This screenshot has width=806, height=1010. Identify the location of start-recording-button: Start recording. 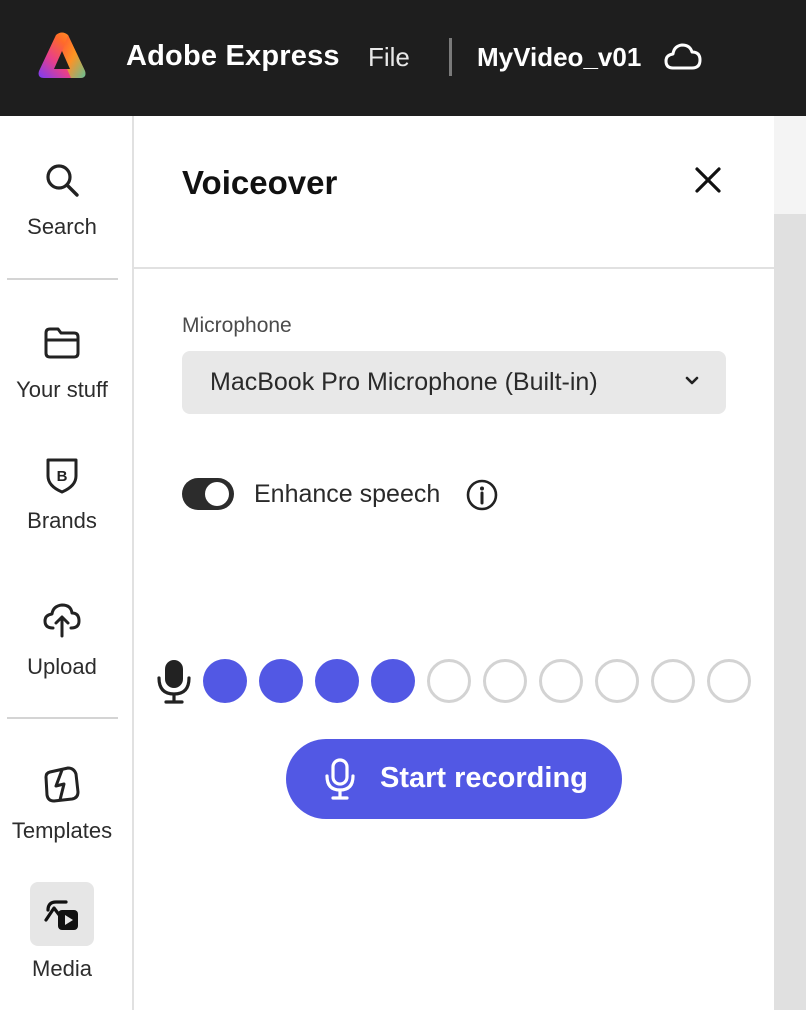
(454, 779).